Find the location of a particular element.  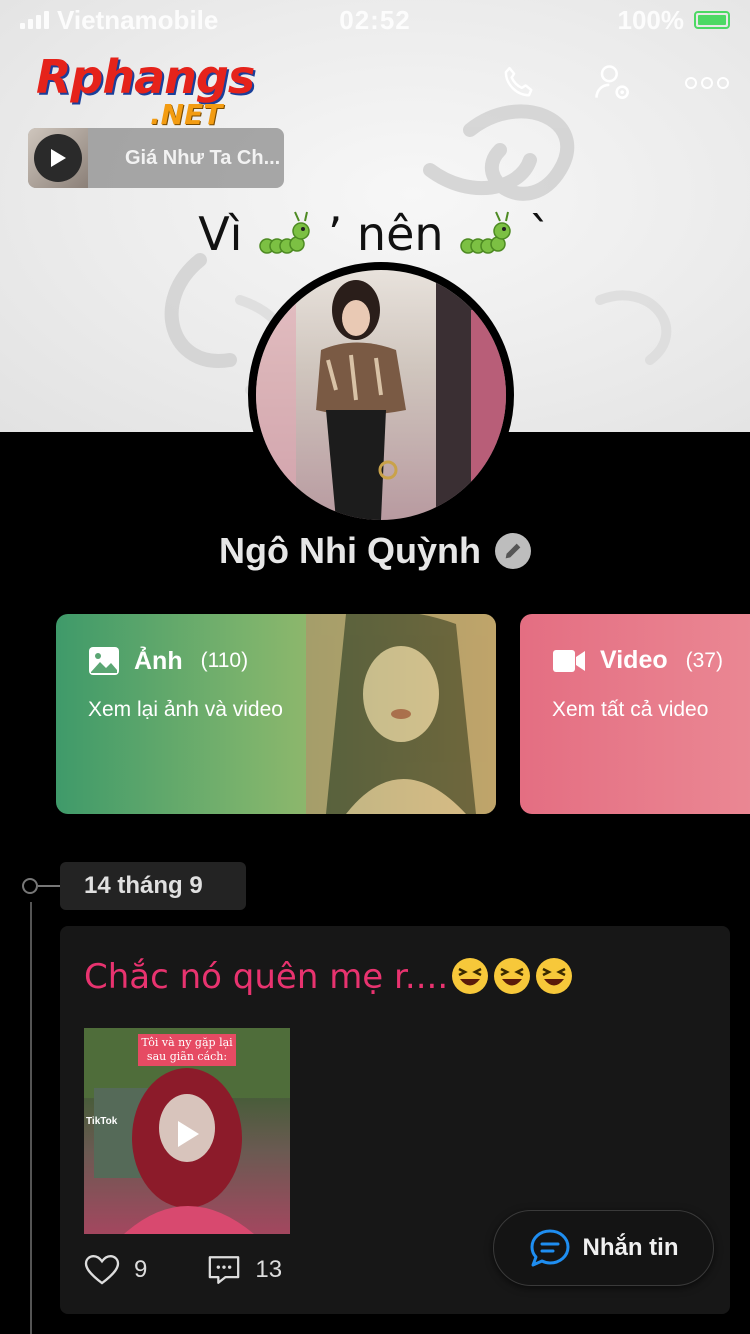

profile-status: Vì ’ nên ` is located at coordinates (375, 234).